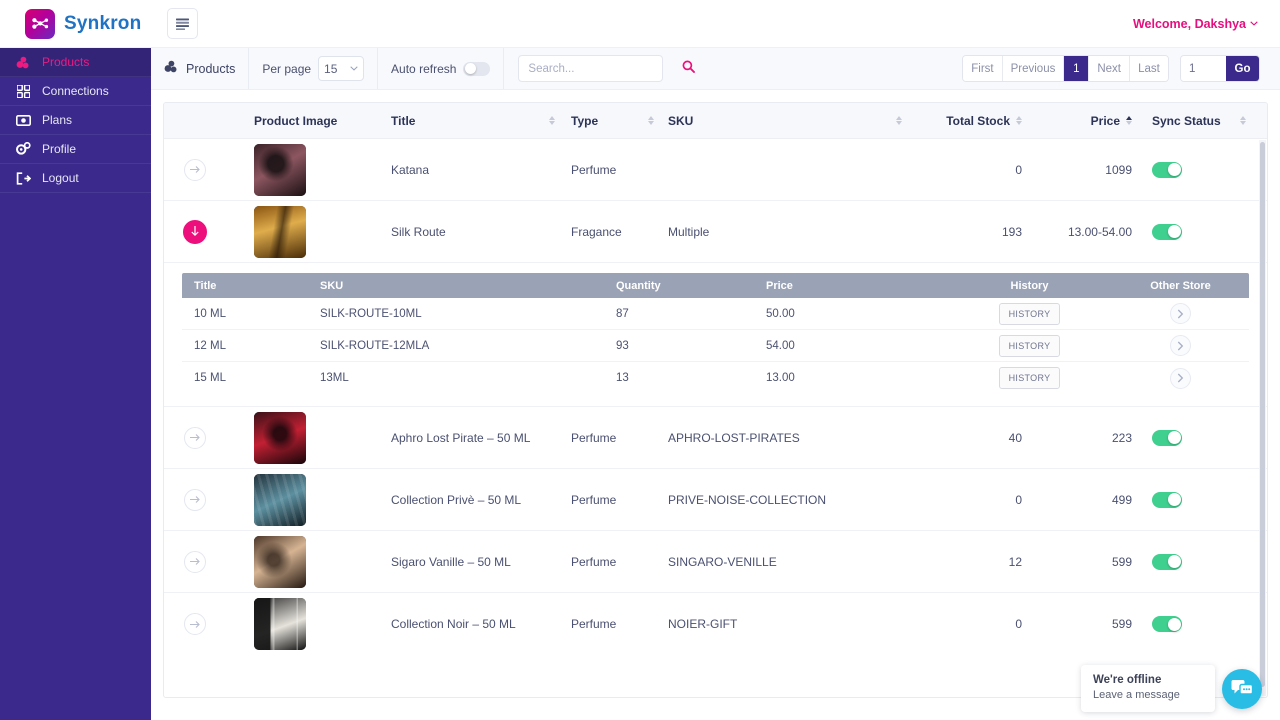 The image size is (1280, 720). Describe the element at coordinates (983, 68) in the screenshot. I see `page-first-button: First` at that location.